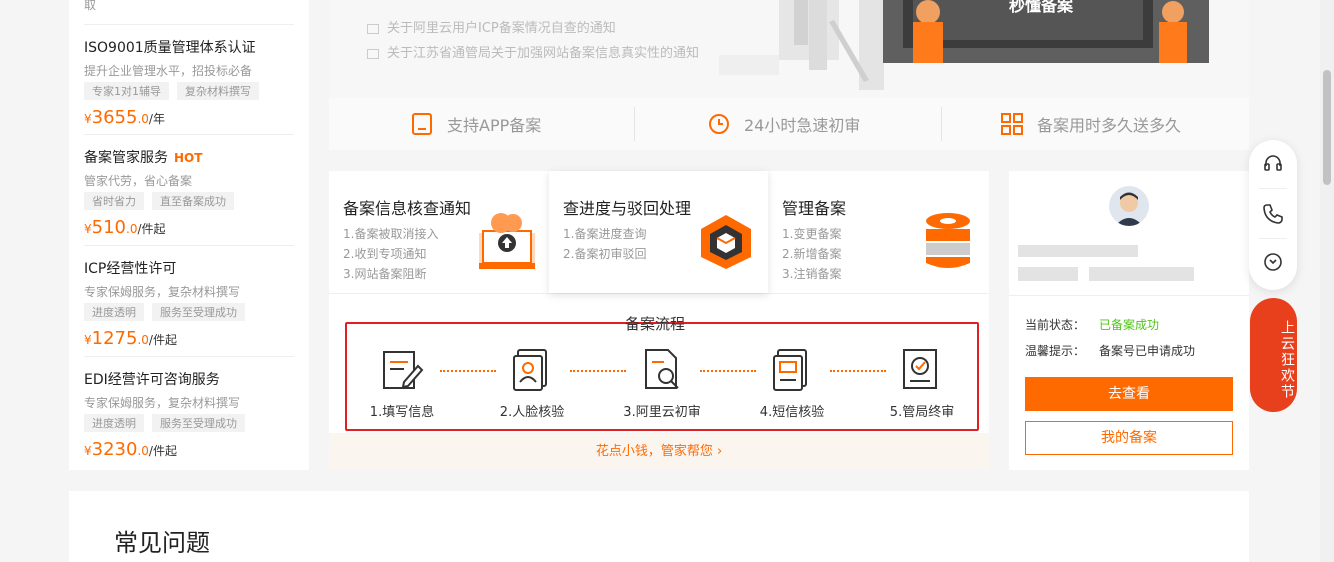 This screenshot has width=1334, height=562. Describe the element at coordinates (627, 208) in the screenshot. I see `card-title: 查进度与驳回处理` at that location.